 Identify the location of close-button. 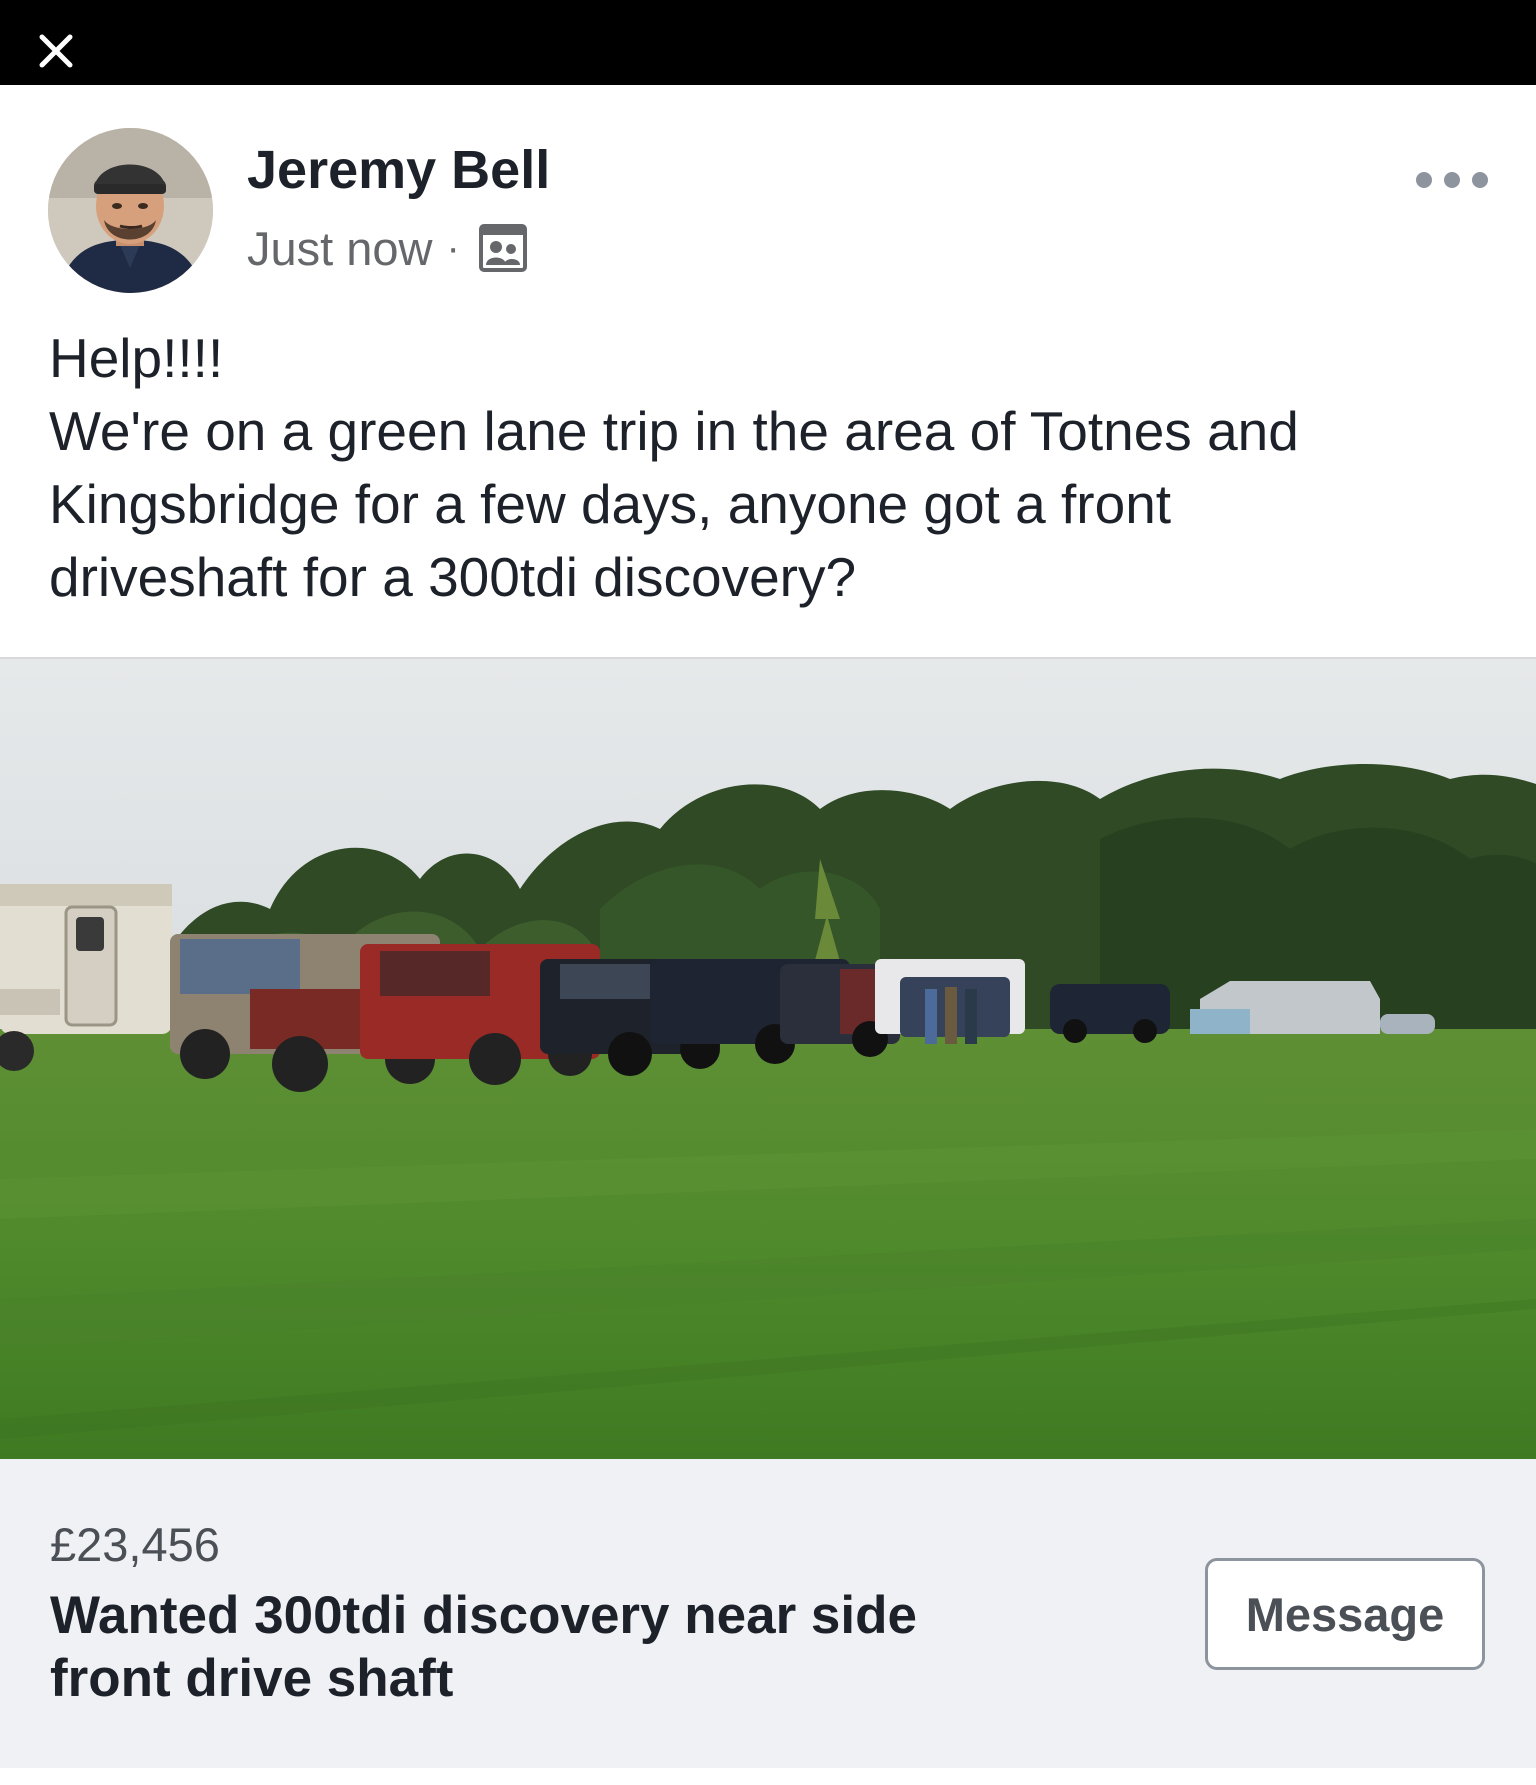
(56, 51).